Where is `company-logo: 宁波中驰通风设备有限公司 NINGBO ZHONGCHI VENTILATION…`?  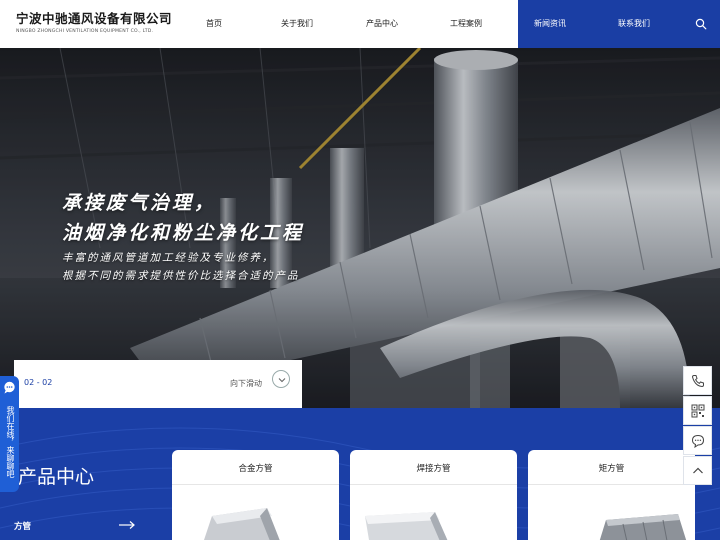
company-logo: 宁波中驰通风设备有限公司 NINGBO ZHONGCHI VENTILATION… is located at coordinates (94, 21).